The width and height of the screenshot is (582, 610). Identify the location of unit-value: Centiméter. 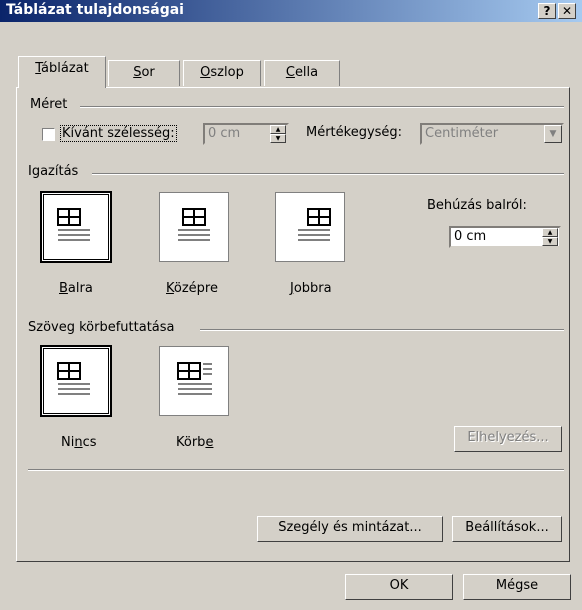
(462, 133).